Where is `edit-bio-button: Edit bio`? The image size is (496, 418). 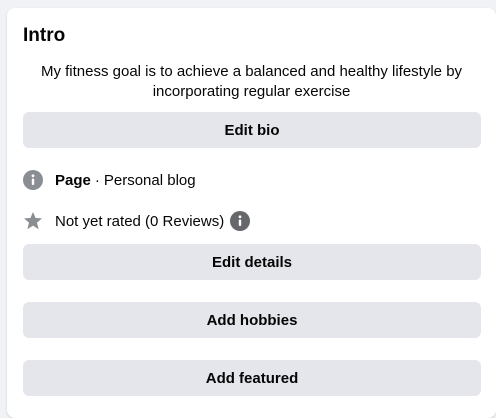 edit-bio-button: Edit bio is located at coordinates (252, 130).